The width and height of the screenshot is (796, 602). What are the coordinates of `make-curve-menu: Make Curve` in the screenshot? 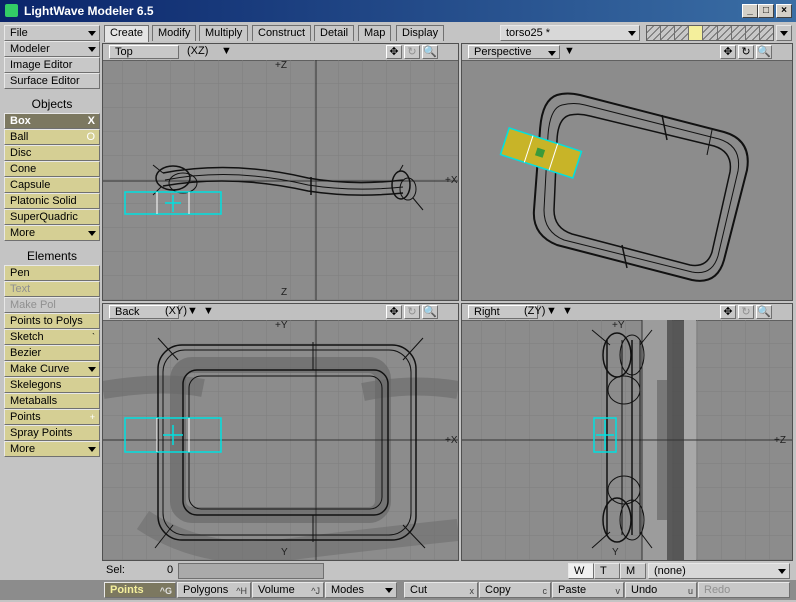 It's located at (52, 369).